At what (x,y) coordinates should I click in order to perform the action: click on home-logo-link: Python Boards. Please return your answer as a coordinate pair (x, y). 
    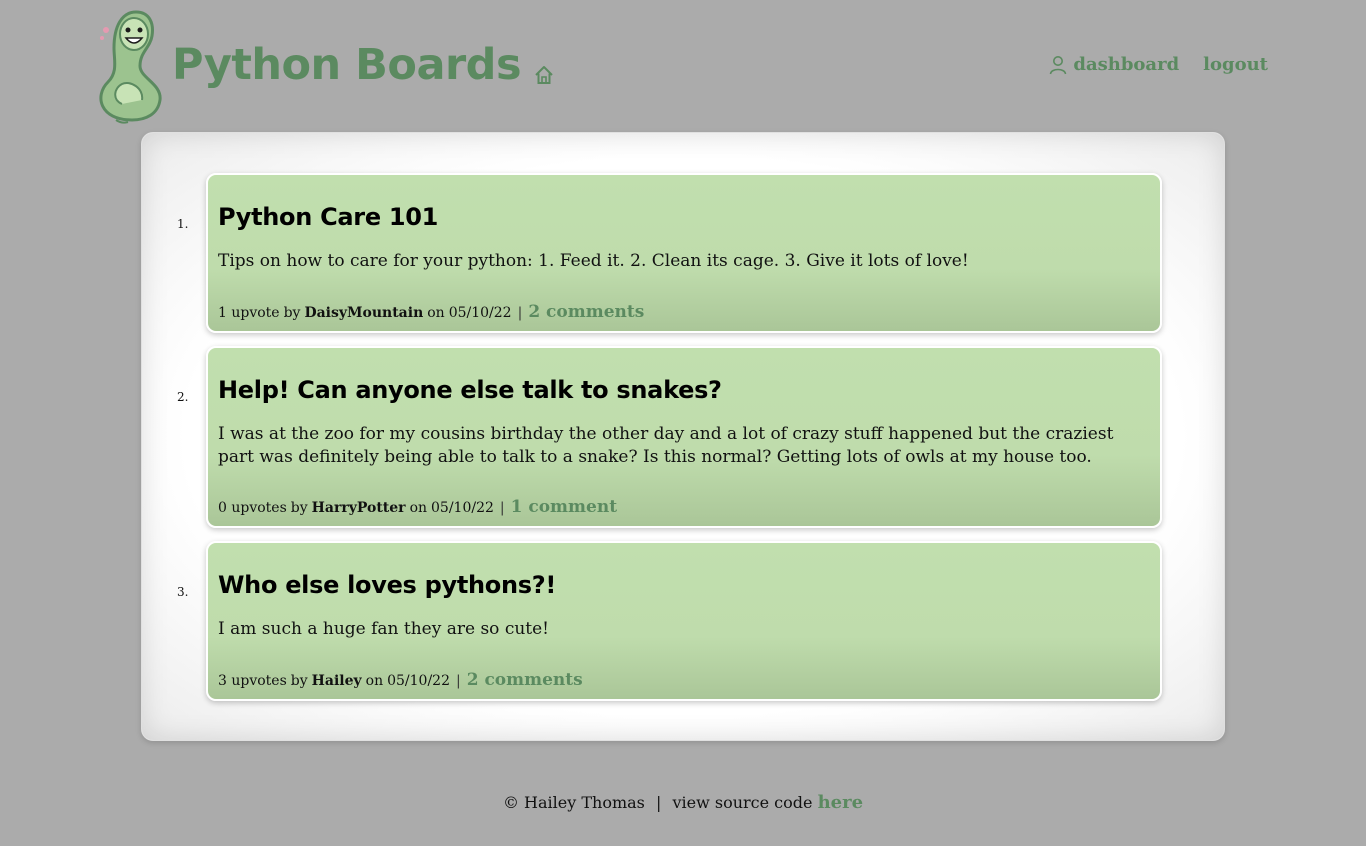
    Looking at the image, I should click on (323, 67).